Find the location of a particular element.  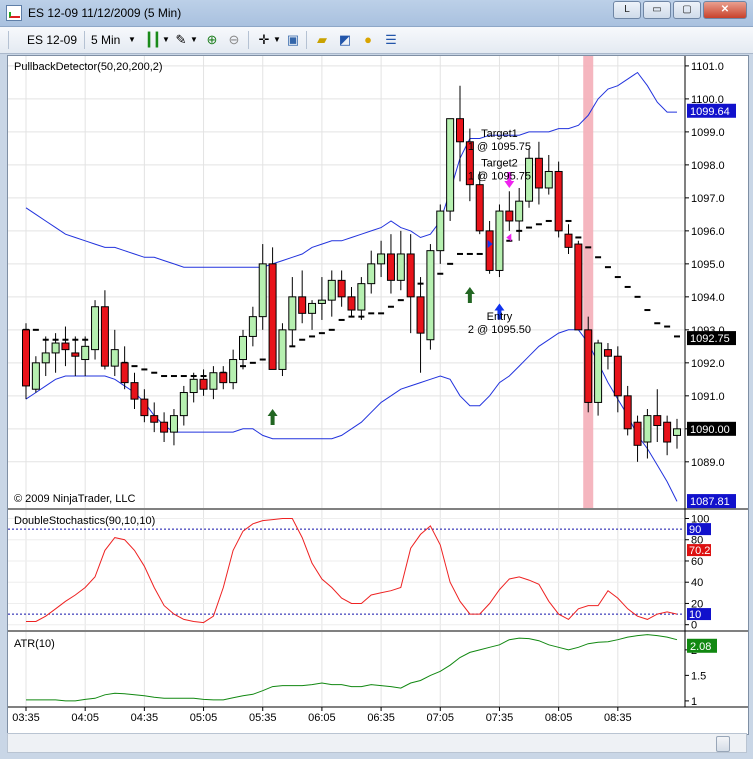

link-button: L is located at coordinates (627, 10).